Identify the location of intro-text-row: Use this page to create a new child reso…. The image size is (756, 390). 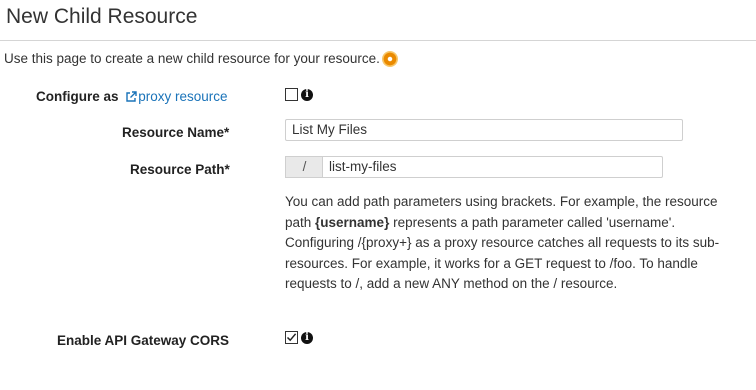
(200, 58).